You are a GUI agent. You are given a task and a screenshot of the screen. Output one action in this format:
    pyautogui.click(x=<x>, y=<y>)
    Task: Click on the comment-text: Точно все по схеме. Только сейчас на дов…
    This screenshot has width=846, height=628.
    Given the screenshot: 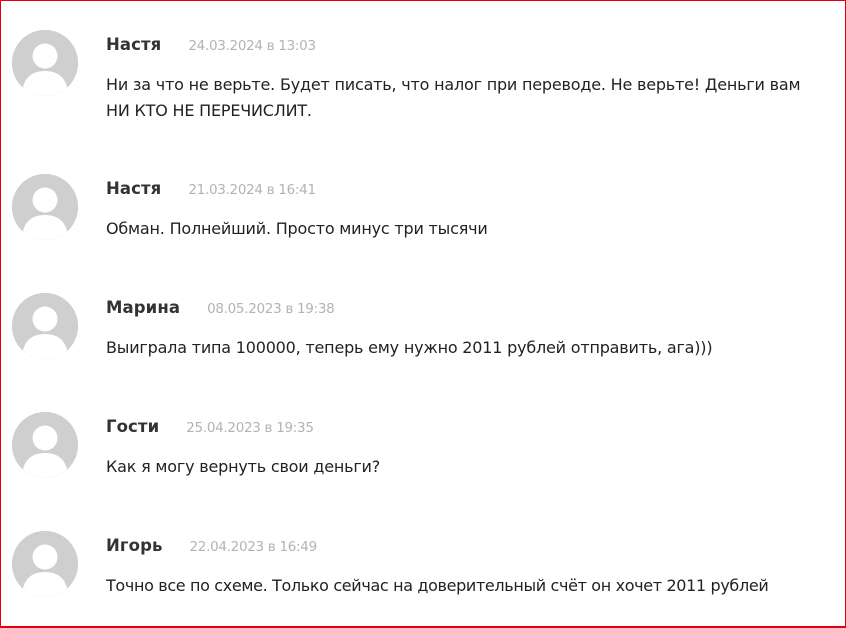 What is the action you would take?
    pyautogui.click(x=437, y=585)
    